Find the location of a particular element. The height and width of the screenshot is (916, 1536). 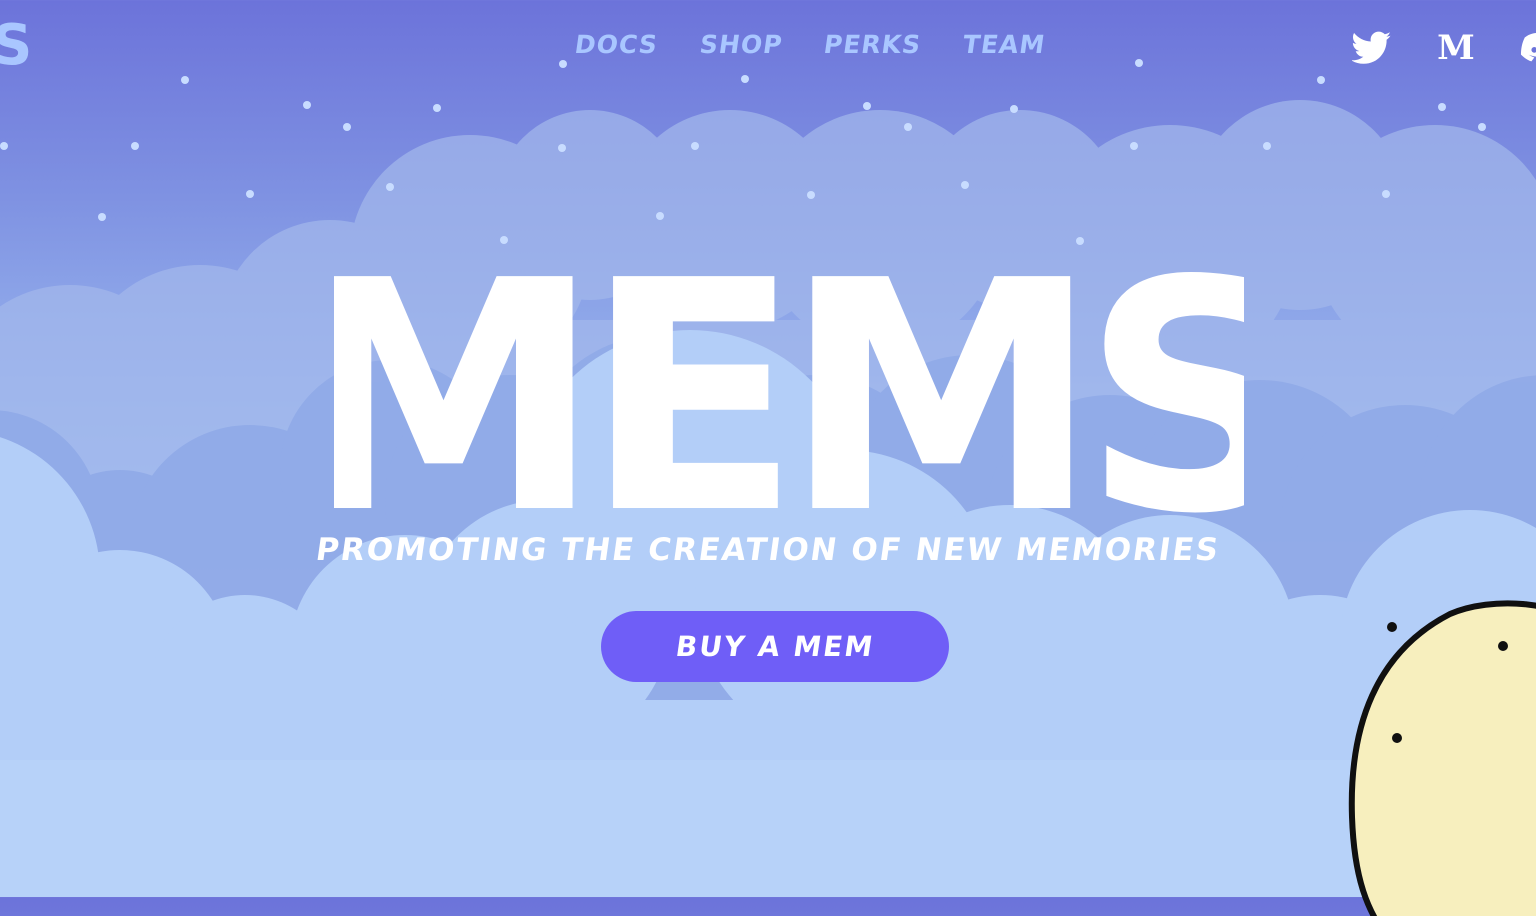

buy-button-label: BUY A MEM is located at coordinates (775, 646).